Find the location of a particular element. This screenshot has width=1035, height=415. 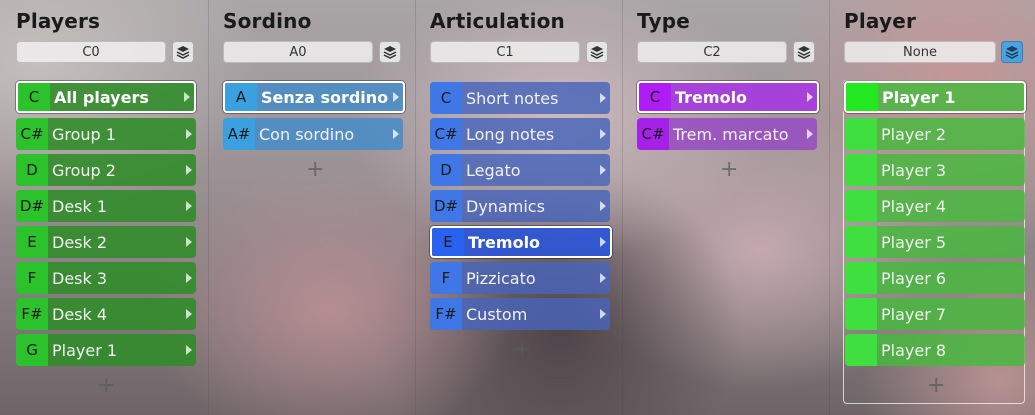

bank-selector: C2 is located at coordinates (712, 52).